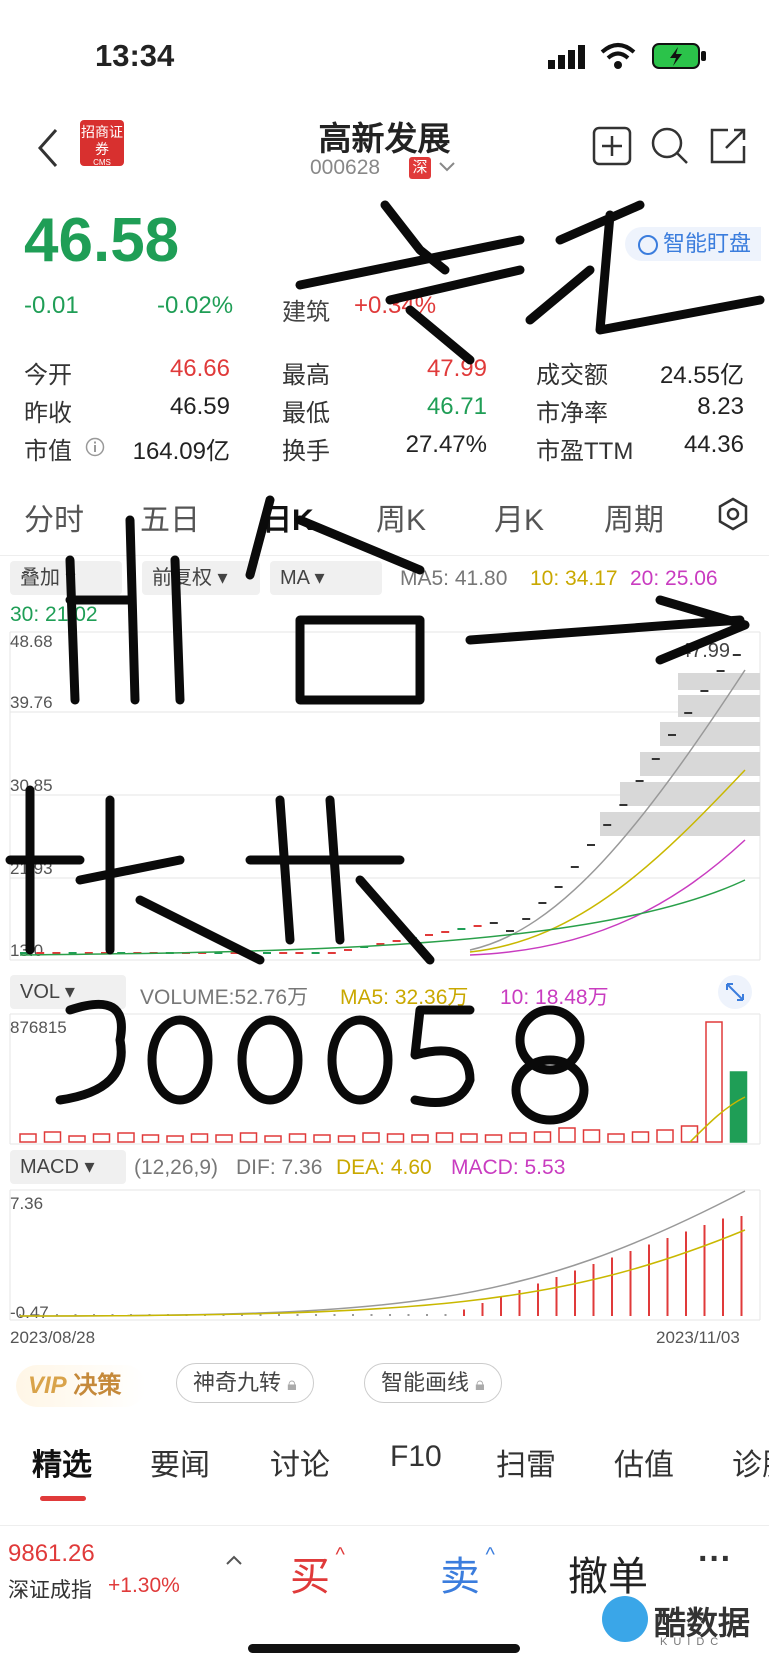  What do you see at coordinates (26, 1203) in the screenshot?
I see `macd-ymax: 7.36` at bounding box center [26, 1203].